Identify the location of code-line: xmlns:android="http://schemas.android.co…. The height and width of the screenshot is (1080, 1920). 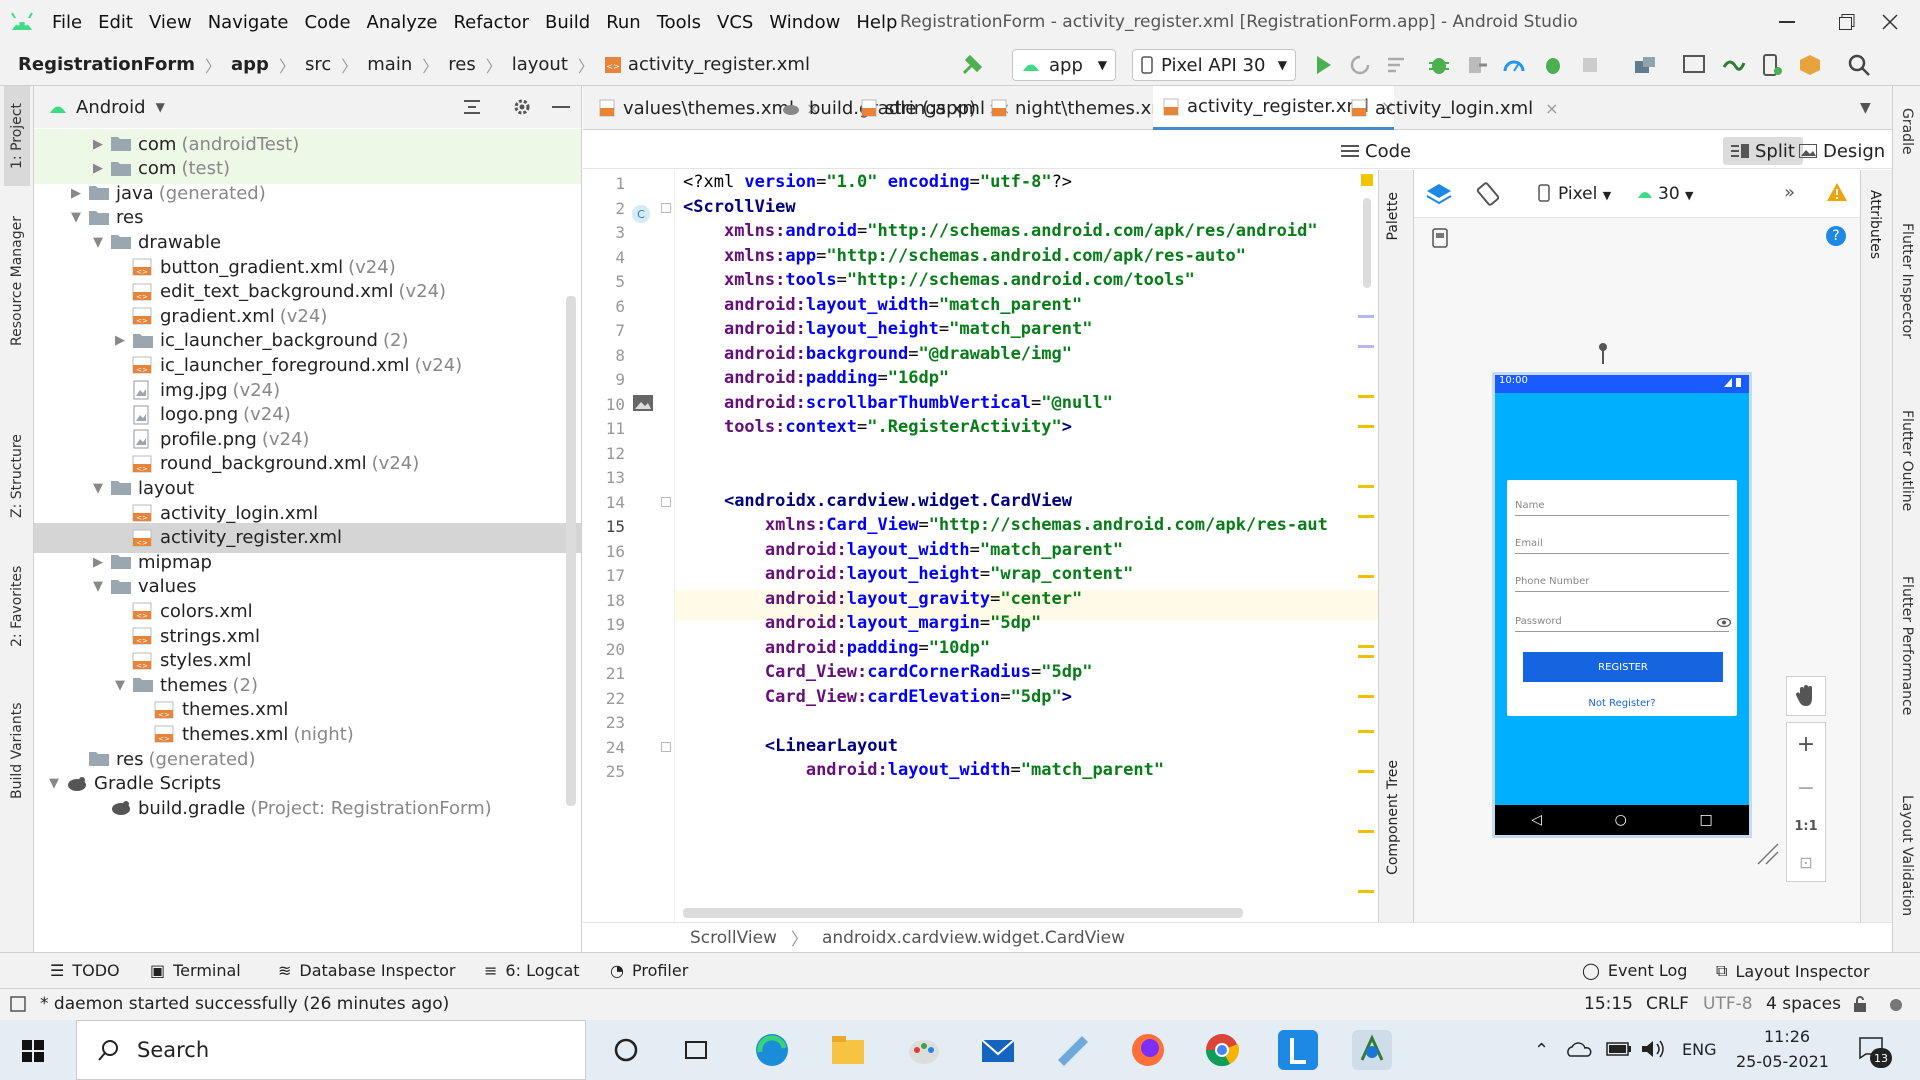
(1000, 231).